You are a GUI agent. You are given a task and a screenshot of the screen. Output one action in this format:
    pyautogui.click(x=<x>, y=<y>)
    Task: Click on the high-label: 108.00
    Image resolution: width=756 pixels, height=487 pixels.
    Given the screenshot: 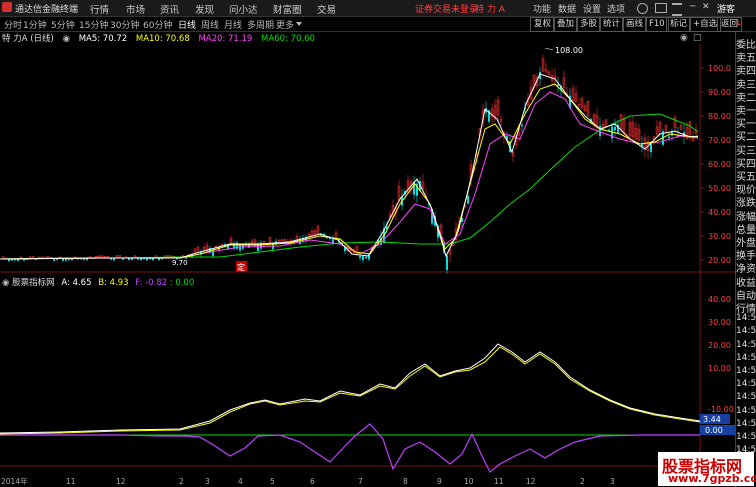 What is the action you would take?
    pyautogui.click(x=569, y=50)
    